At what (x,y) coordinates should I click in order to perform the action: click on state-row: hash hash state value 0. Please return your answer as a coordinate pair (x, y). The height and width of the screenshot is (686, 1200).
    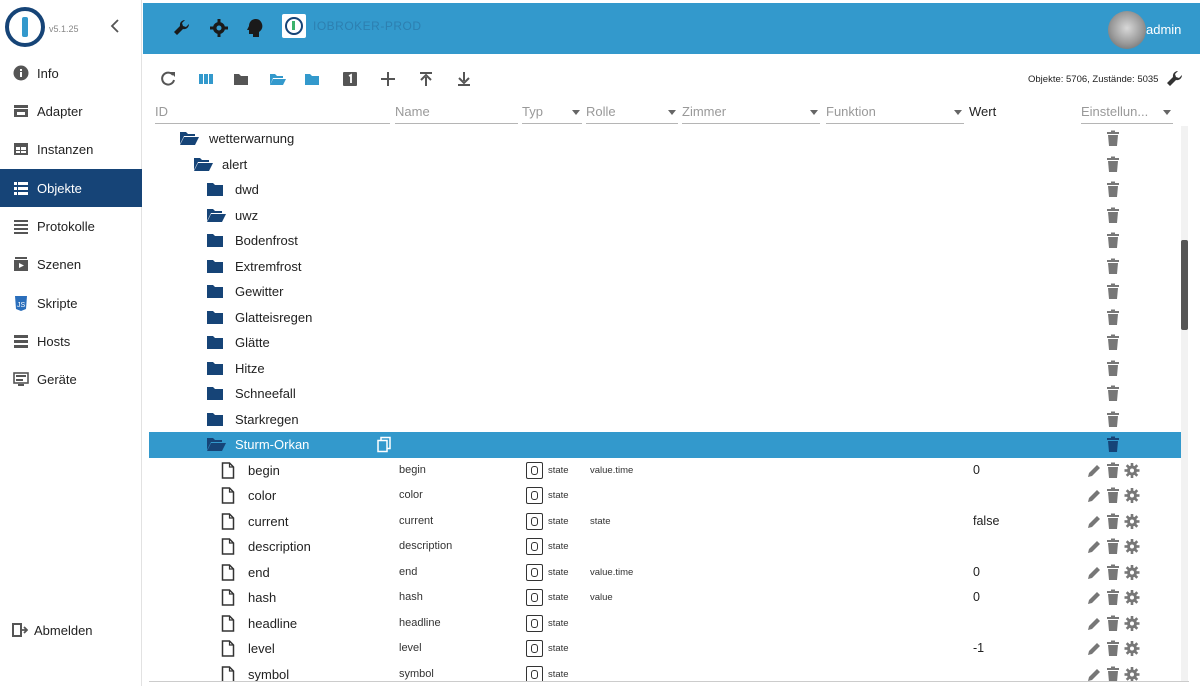
    Looking at the image, I should click on (665, 598).